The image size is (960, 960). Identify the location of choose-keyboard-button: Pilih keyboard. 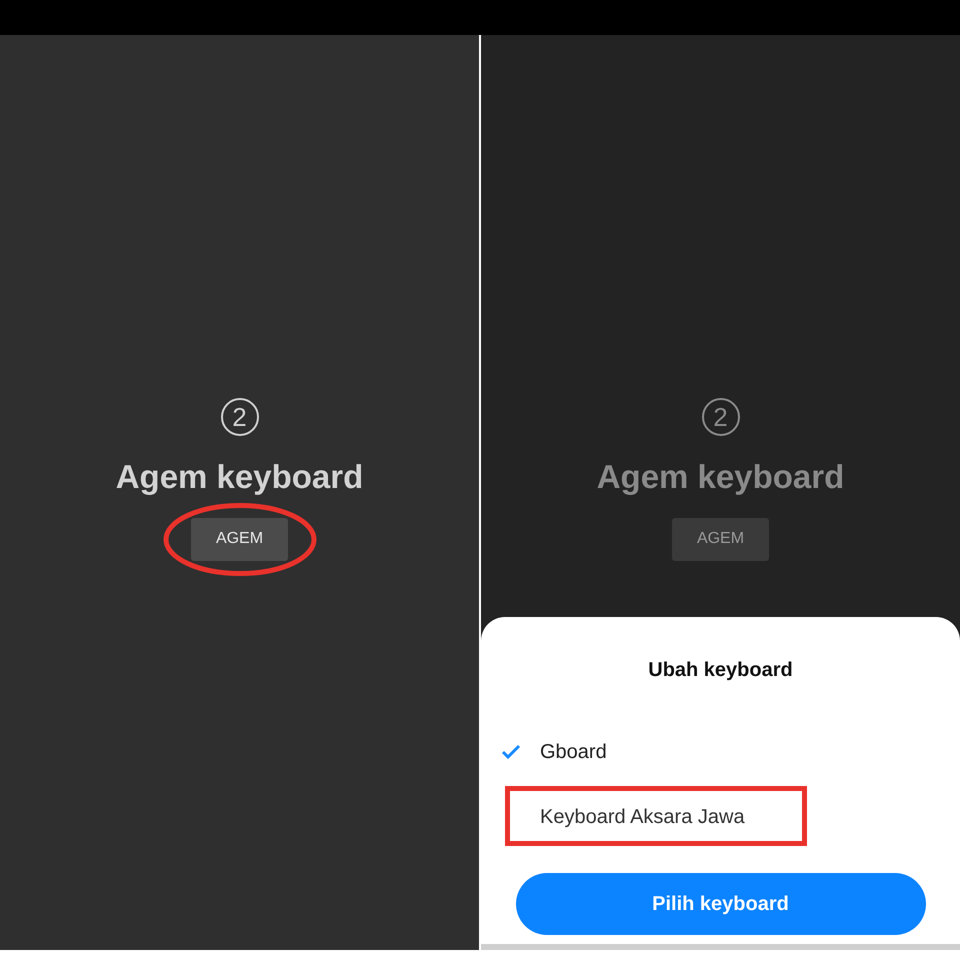
(721, 904).